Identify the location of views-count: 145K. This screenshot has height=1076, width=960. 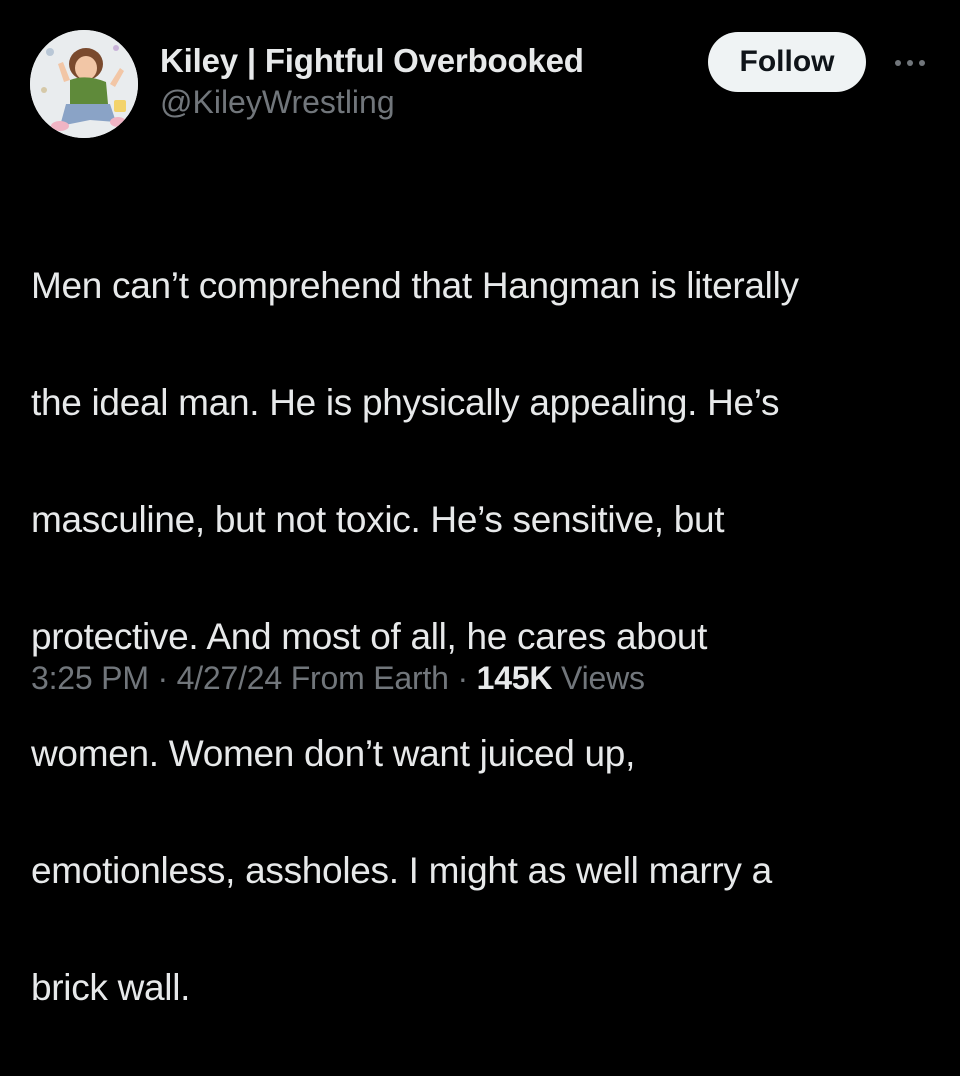
(515, 678).